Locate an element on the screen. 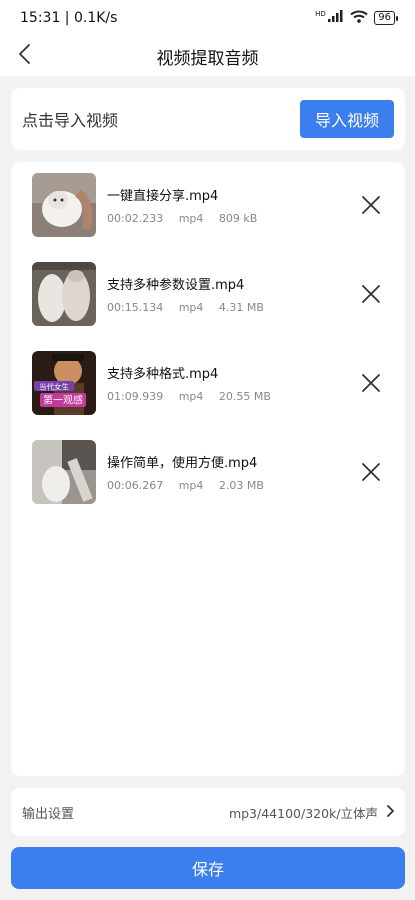 This screenshot has height=900, width=415. video-duration: 00:06.267 is located at coordinates (135, 485).